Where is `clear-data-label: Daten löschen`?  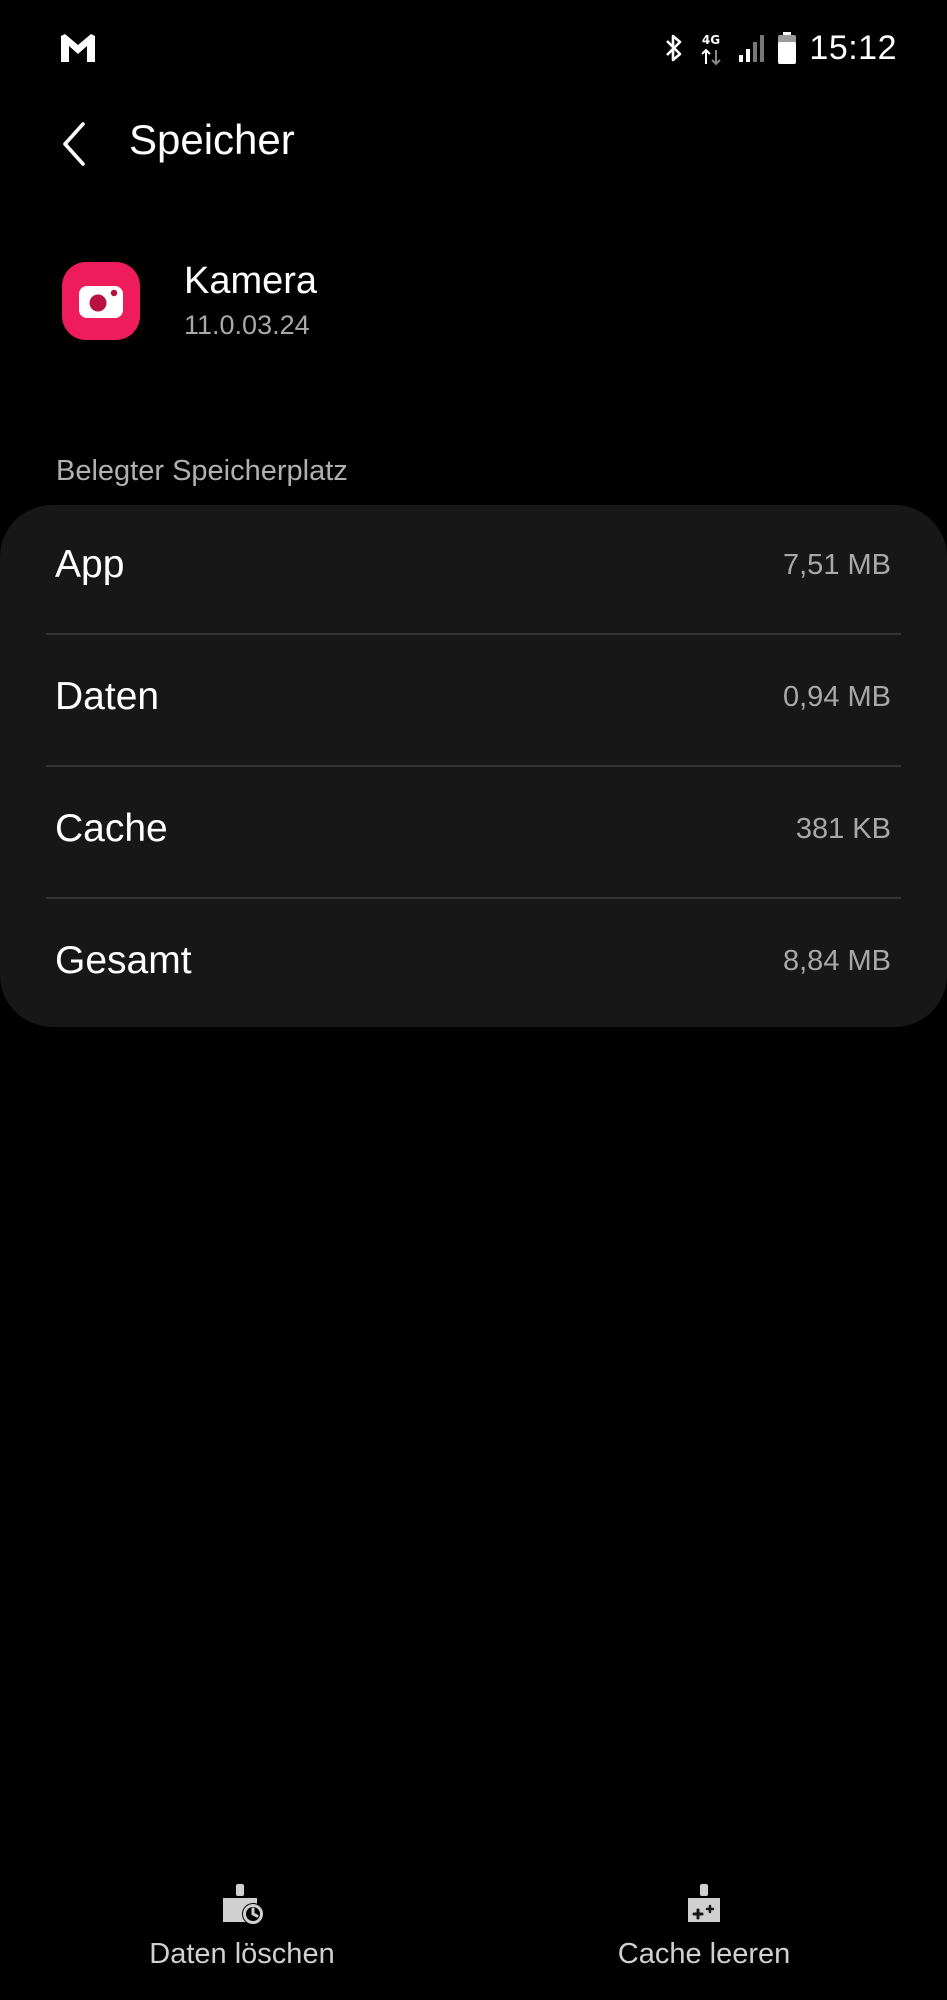
clear-data-label: Daten löschen is located at coordinates (242, 1954).